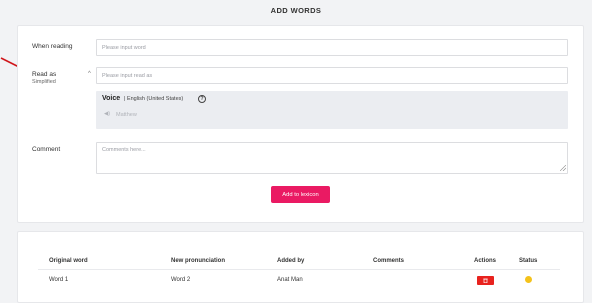 The image size is (592, 303). What do you see at coordinates (89, 74) in the screenshot?
I see `chevron-up-icon: ^` at bounding box center [89, 74].